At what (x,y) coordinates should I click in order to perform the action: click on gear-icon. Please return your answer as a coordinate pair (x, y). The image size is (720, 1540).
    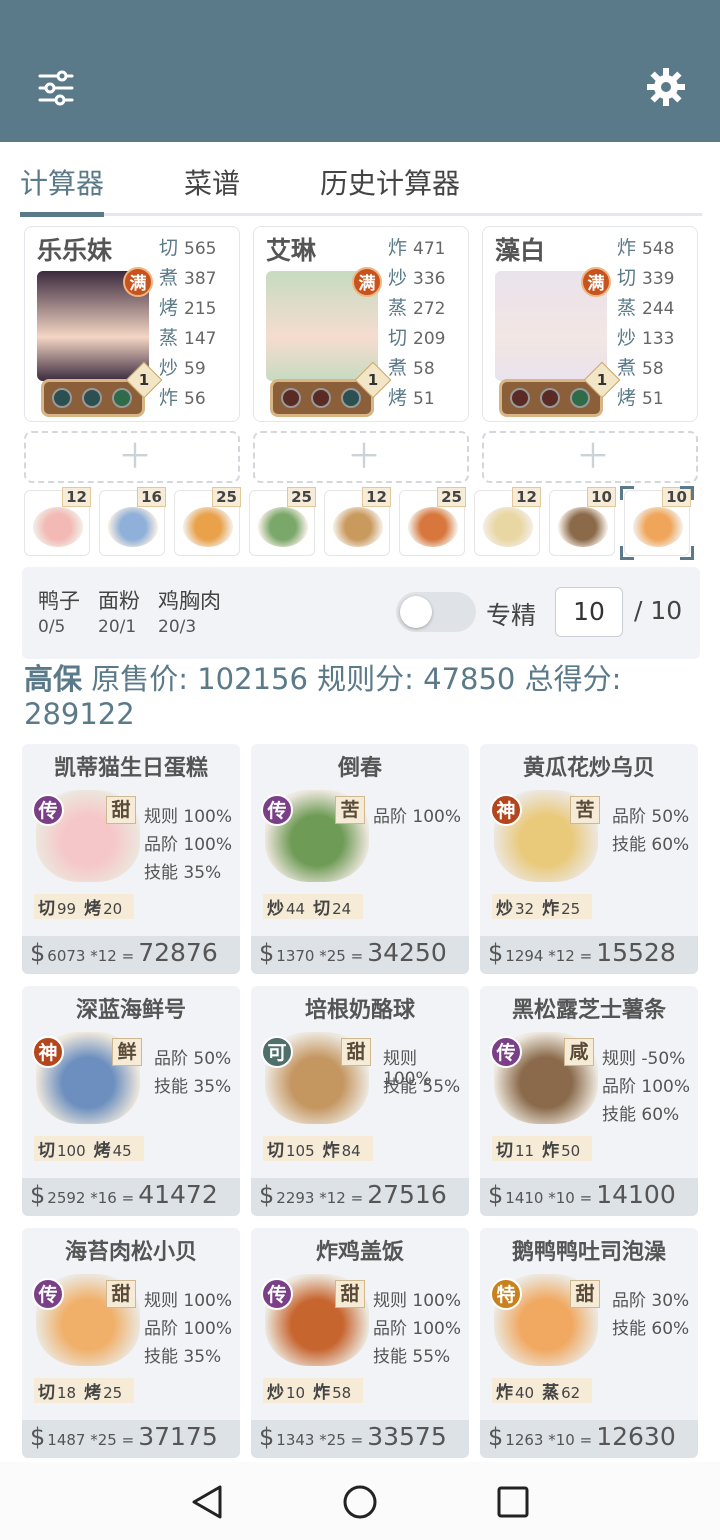
    Looking at the image, I should click on (666, 87).